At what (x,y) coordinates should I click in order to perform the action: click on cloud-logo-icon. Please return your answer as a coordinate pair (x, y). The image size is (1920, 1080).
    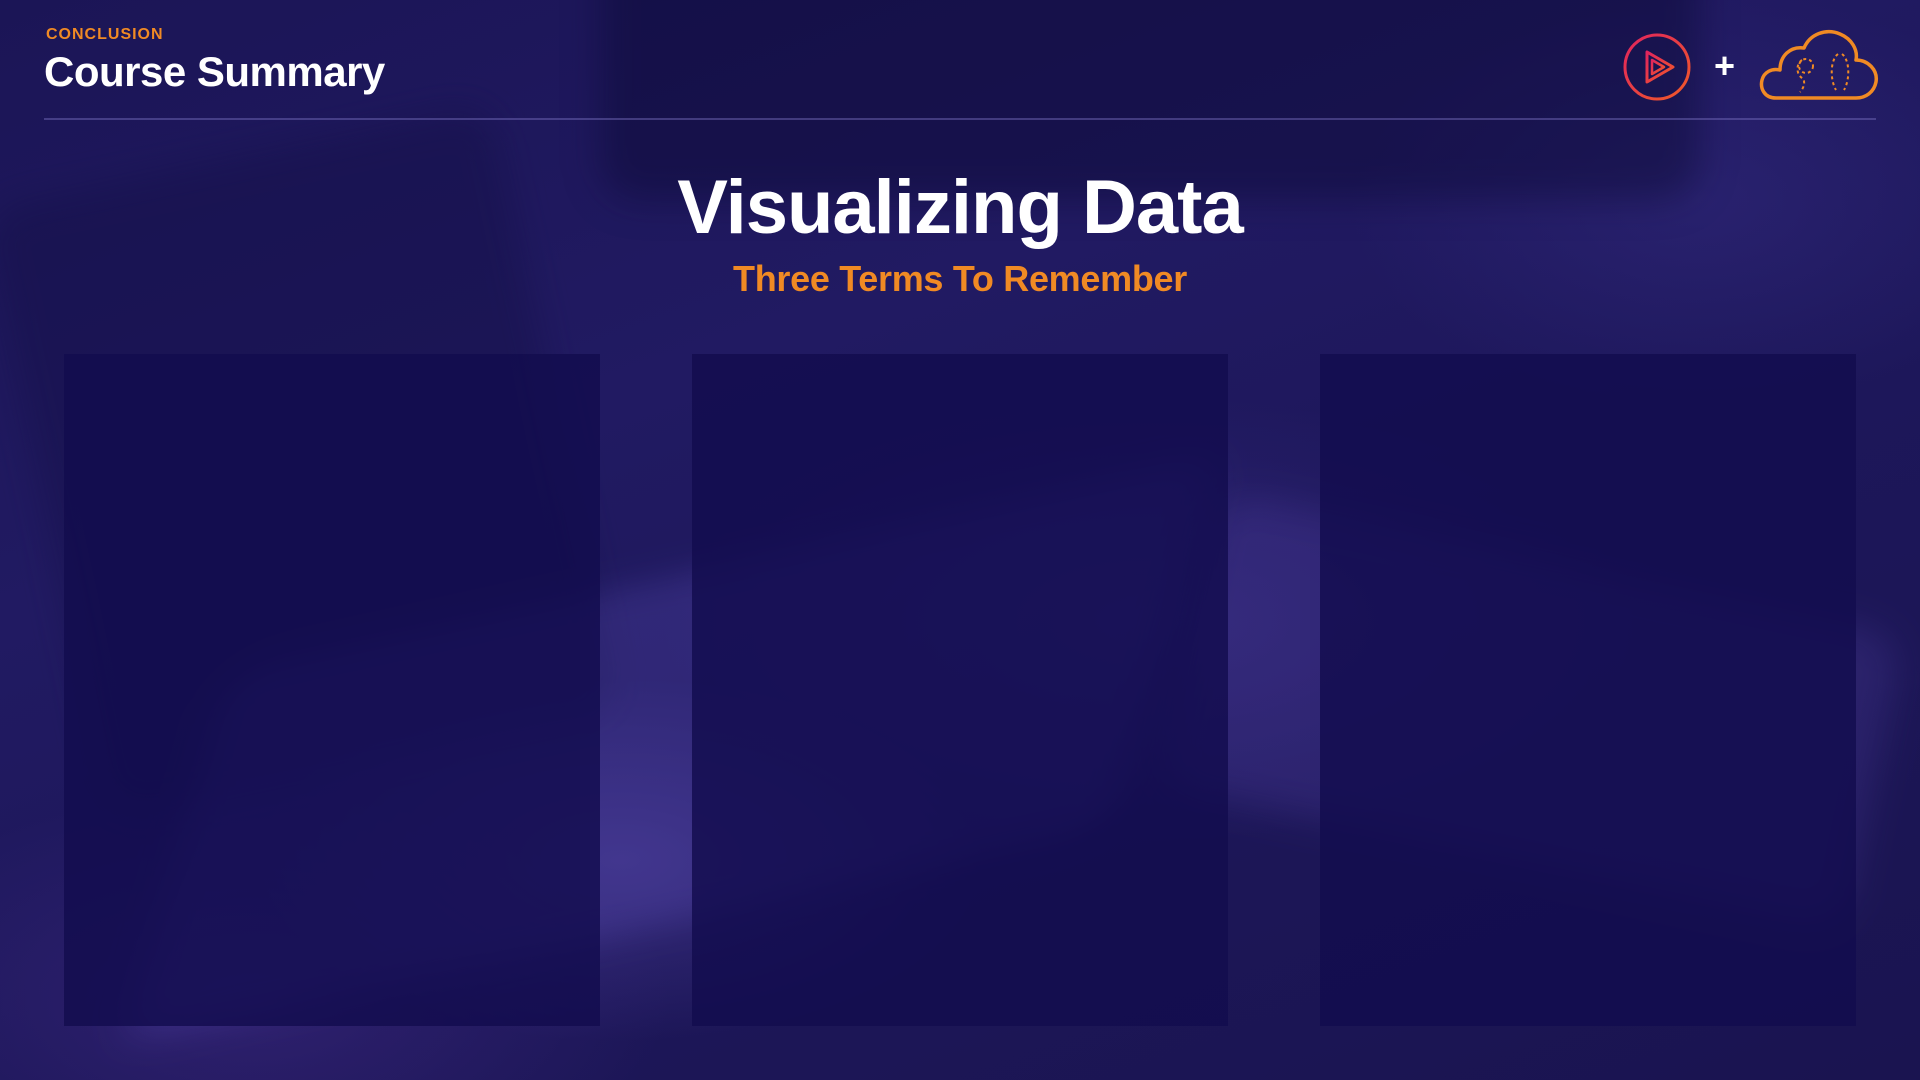
    Looking at the image, I should click on (1818, 64).